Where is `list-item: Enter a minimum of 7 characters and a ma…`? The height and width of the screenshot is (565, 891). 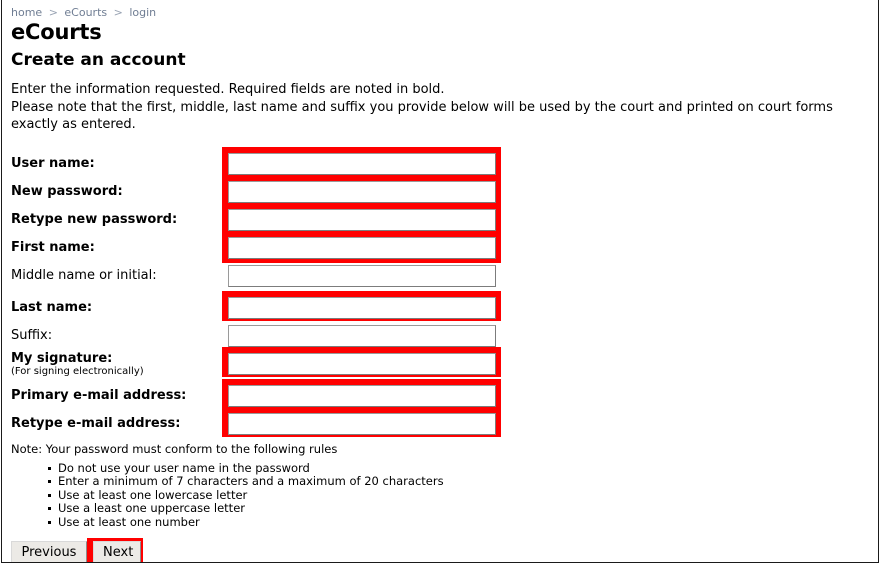 list-item: Enter a minimum of 7 characters and a ma… is located at coordinates (463, 481).